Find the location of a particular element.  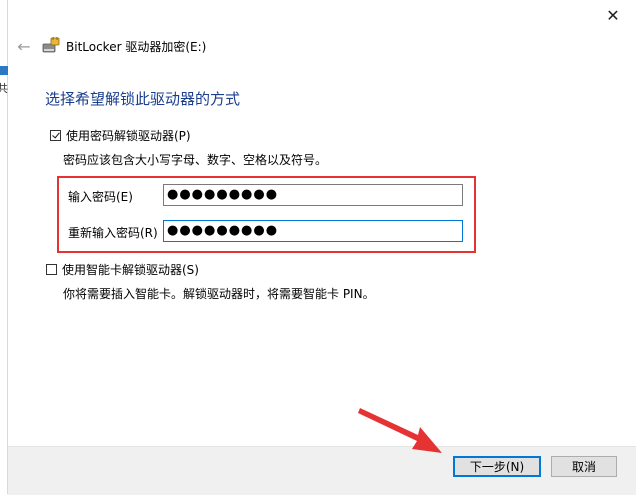

background-window-edge: 共 is located at coordinates (4, 247).